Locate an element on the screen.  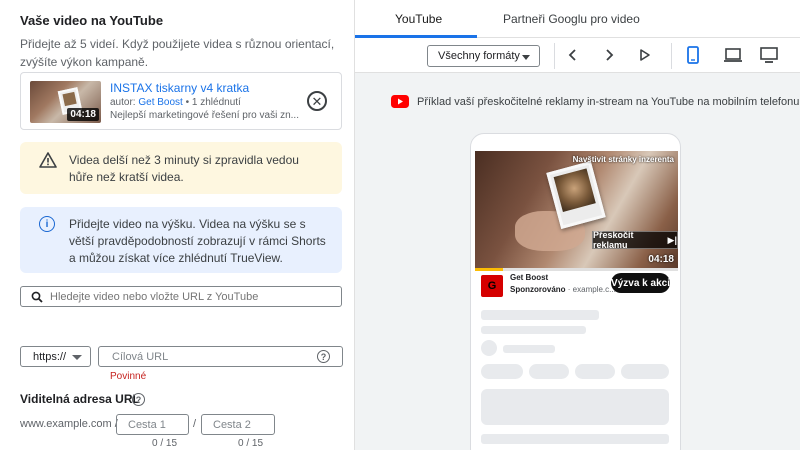
path2-char-count: 0 / 15 is located at coordinates (251, 443).